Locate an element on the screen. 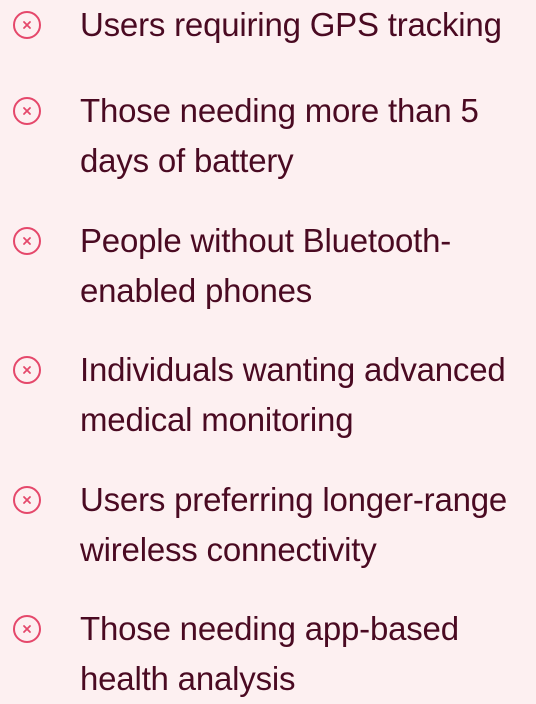  list-item-label: Users requiring GPS tracking is located at coordinates (291, 24).